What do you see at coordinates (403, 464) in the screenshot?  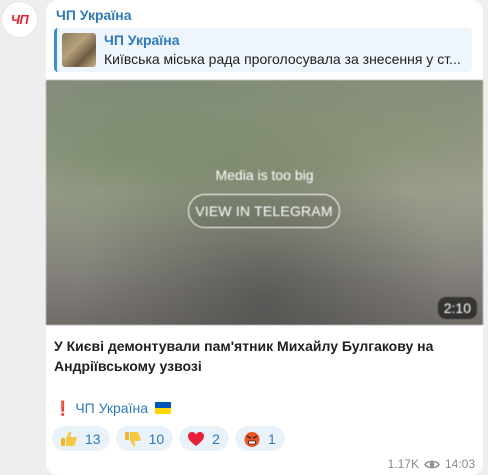 I see `view-count: 1.17K` at bounding box center [403, 464].